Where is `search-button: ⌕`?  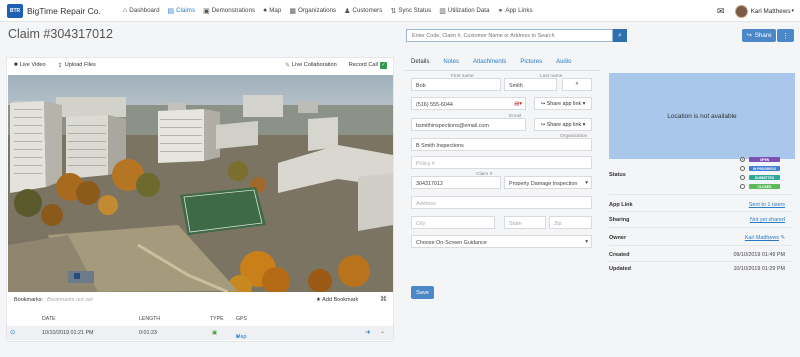
search-button: ⌕ is located at coordinates (620, 35).